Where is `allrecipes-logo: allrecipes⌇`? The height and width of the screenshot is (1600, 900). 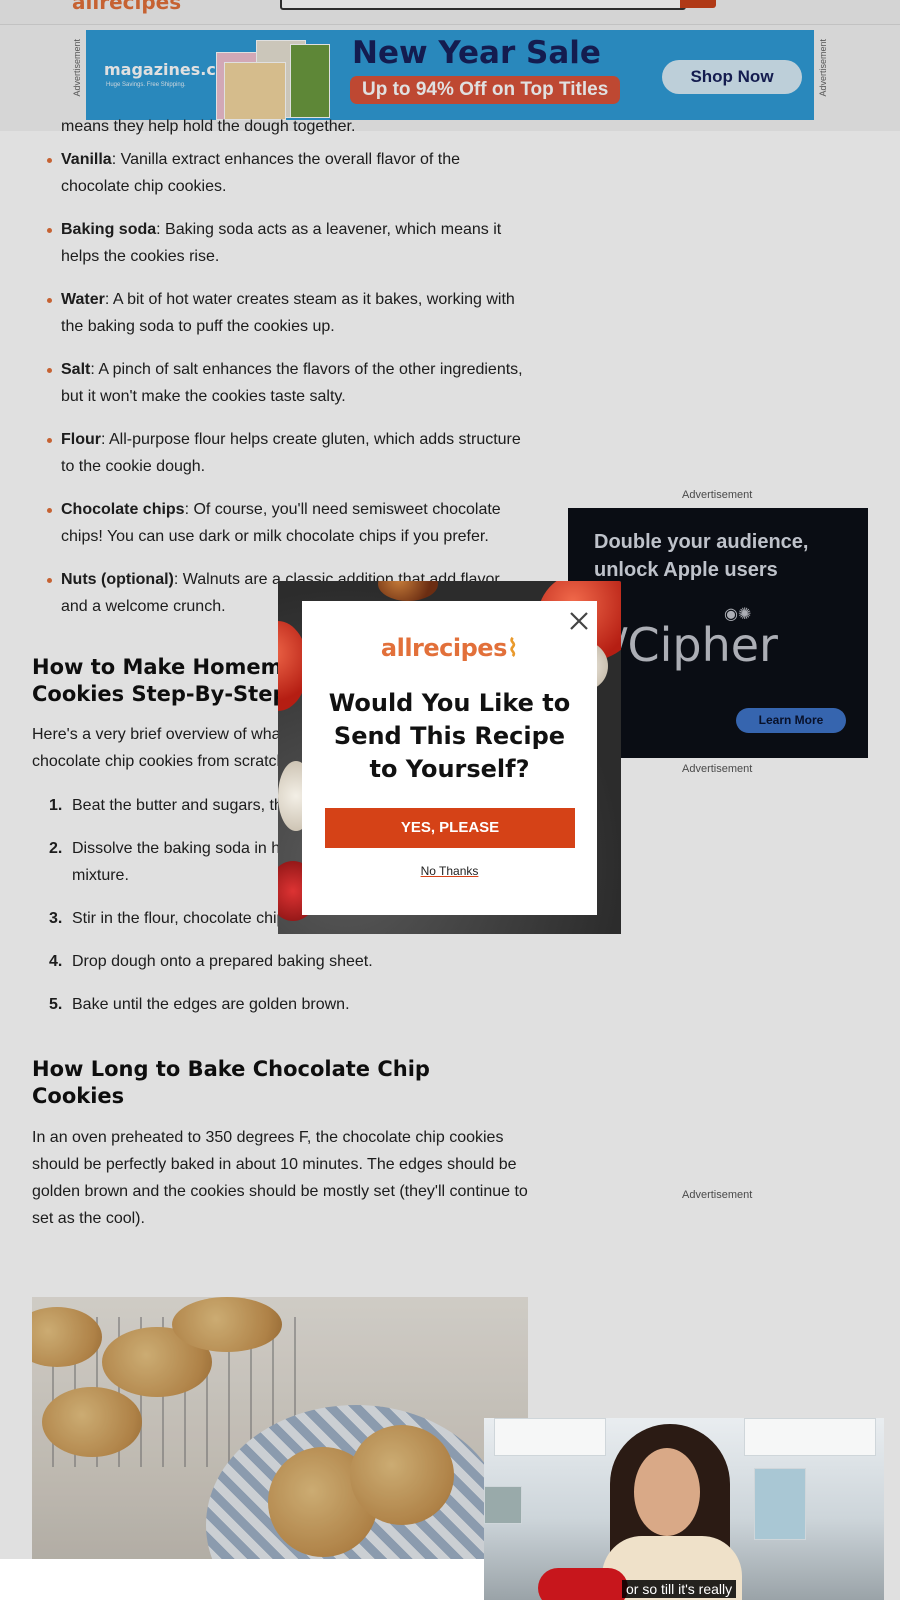 allrecipes-logo: allrecipes⌇ is located at coordinates (449, 648).